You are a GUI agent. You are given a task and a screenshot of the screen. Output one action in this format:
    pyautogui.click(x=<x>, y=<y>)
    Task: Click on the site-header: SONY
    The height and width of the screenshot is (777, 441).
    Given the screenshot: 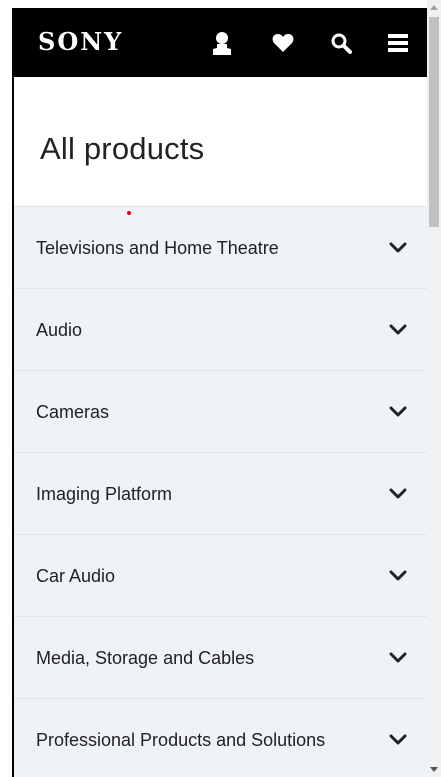 What is the action you would take?
    pyautogui.click(x=220, y=42)
    